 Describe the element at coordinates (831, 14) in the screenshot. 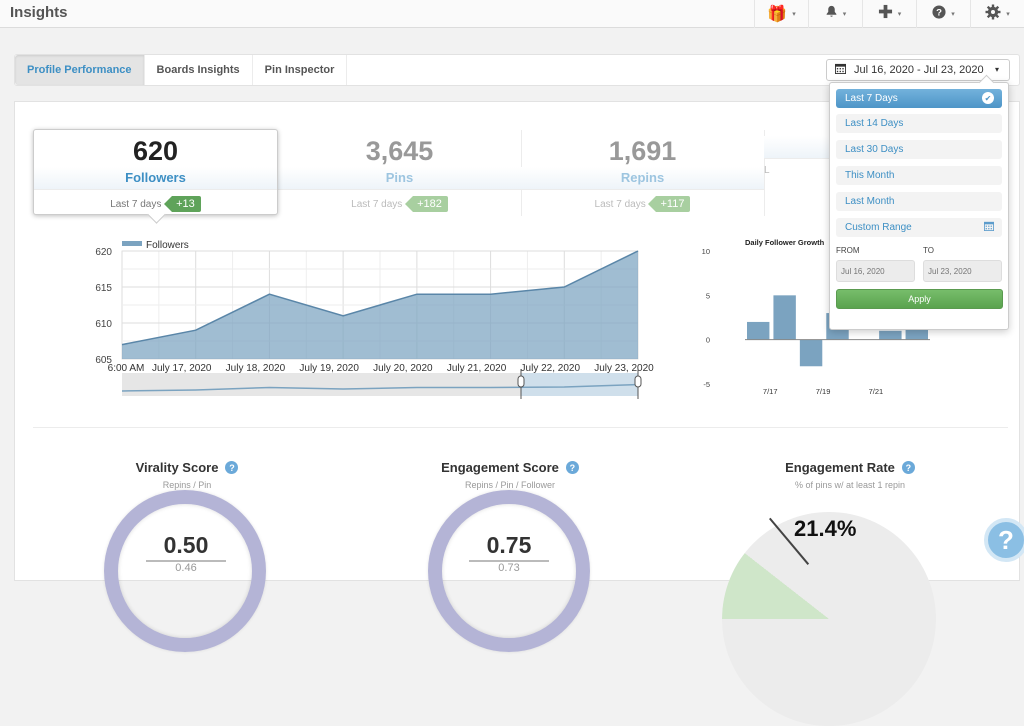

I see `bell-icon` at that location.